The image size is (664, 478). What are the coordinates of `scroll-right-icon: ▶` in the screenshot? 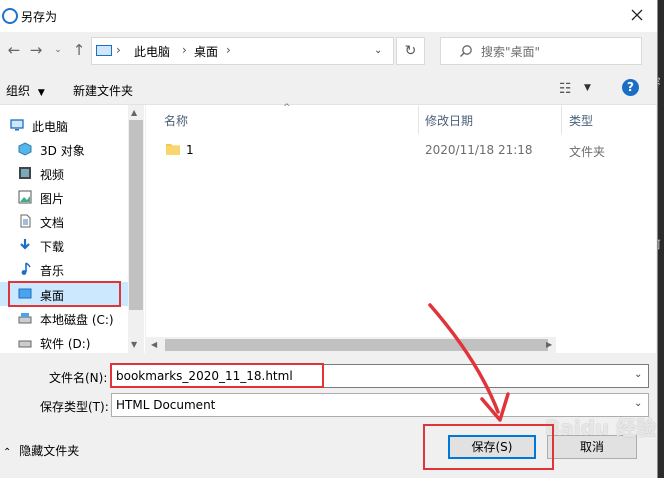 It's located at (549, 344).